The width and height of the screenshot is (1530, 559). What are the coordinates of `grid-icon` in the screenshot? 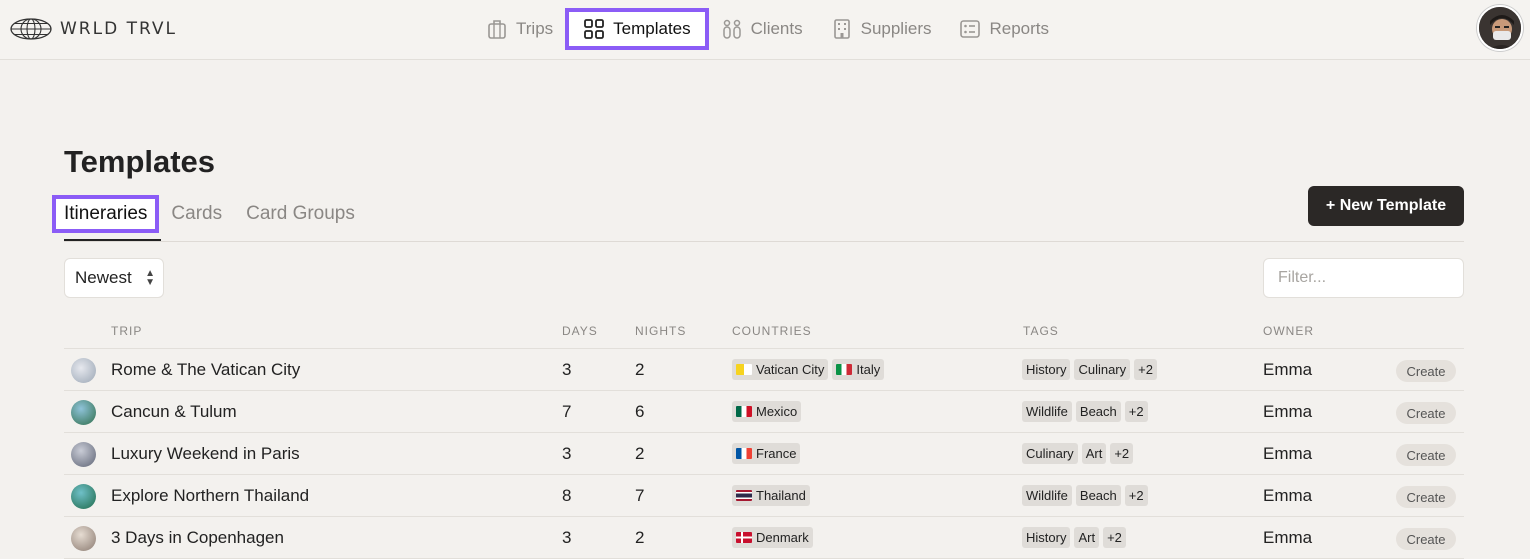 It's located at (594, 29).